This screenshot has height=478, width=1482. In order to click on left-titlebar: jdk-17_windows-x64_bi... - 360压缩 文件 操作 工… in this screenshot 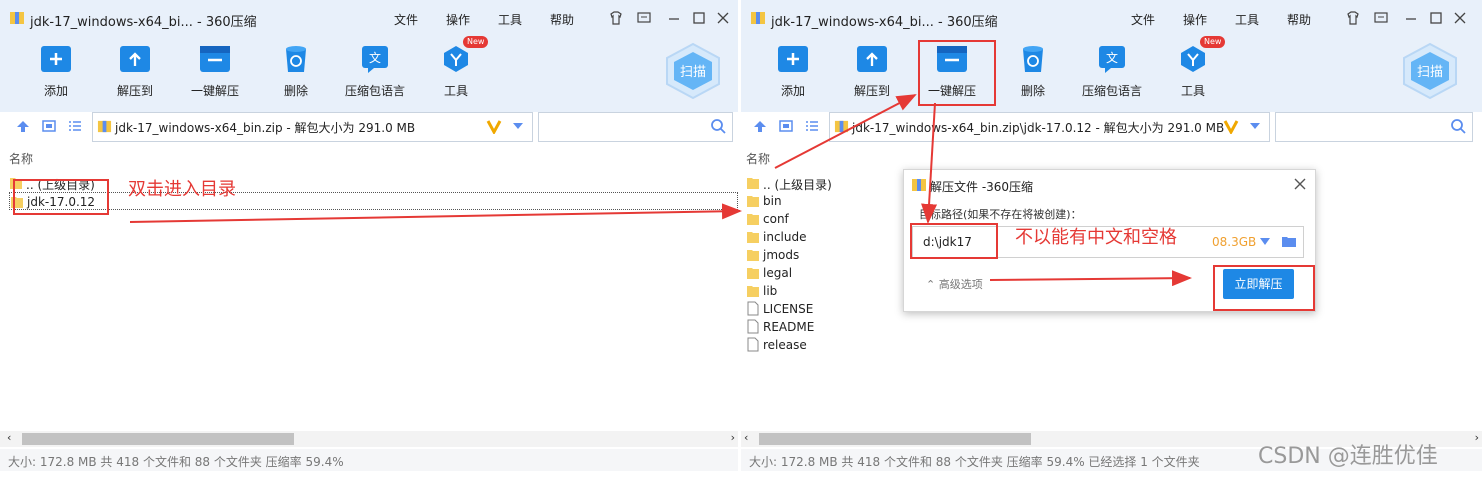, I will do `click(369, 18)`.